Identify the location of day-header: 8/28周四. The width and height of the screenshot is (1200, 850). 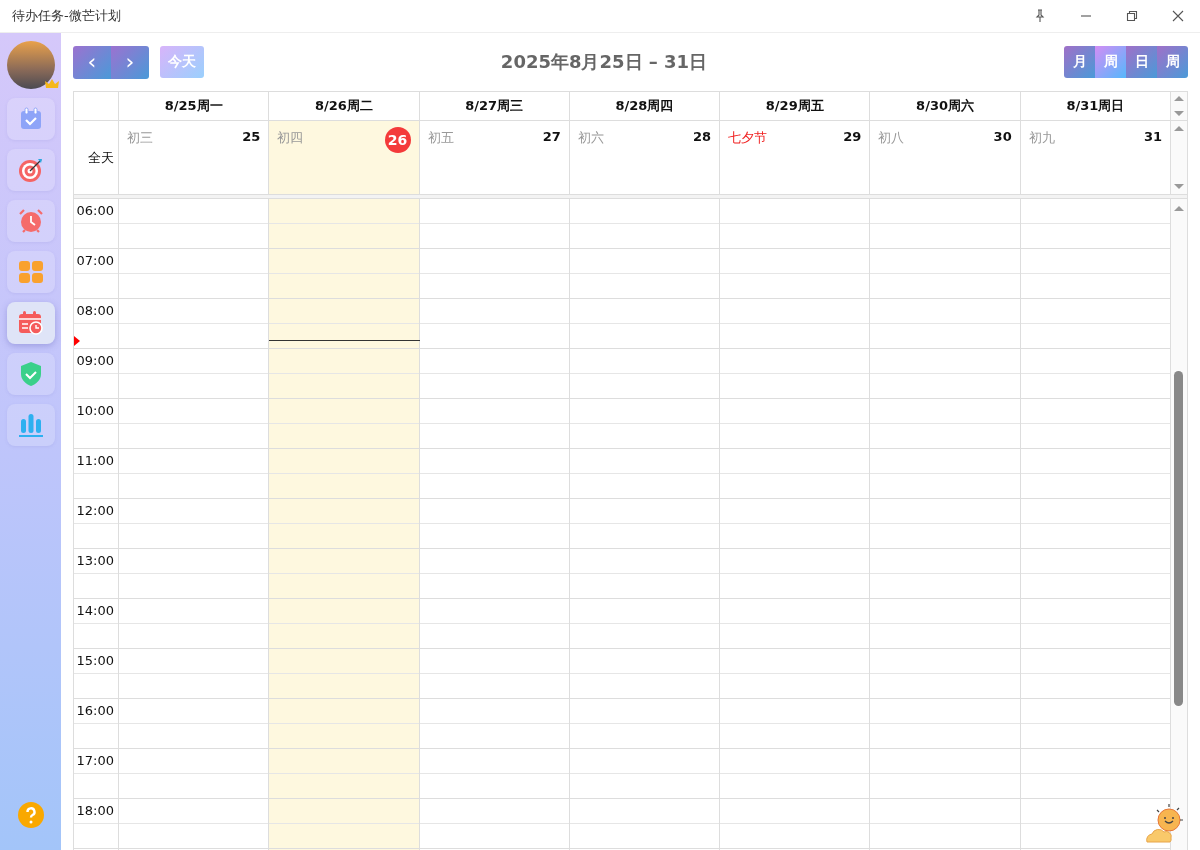
(645, 106).